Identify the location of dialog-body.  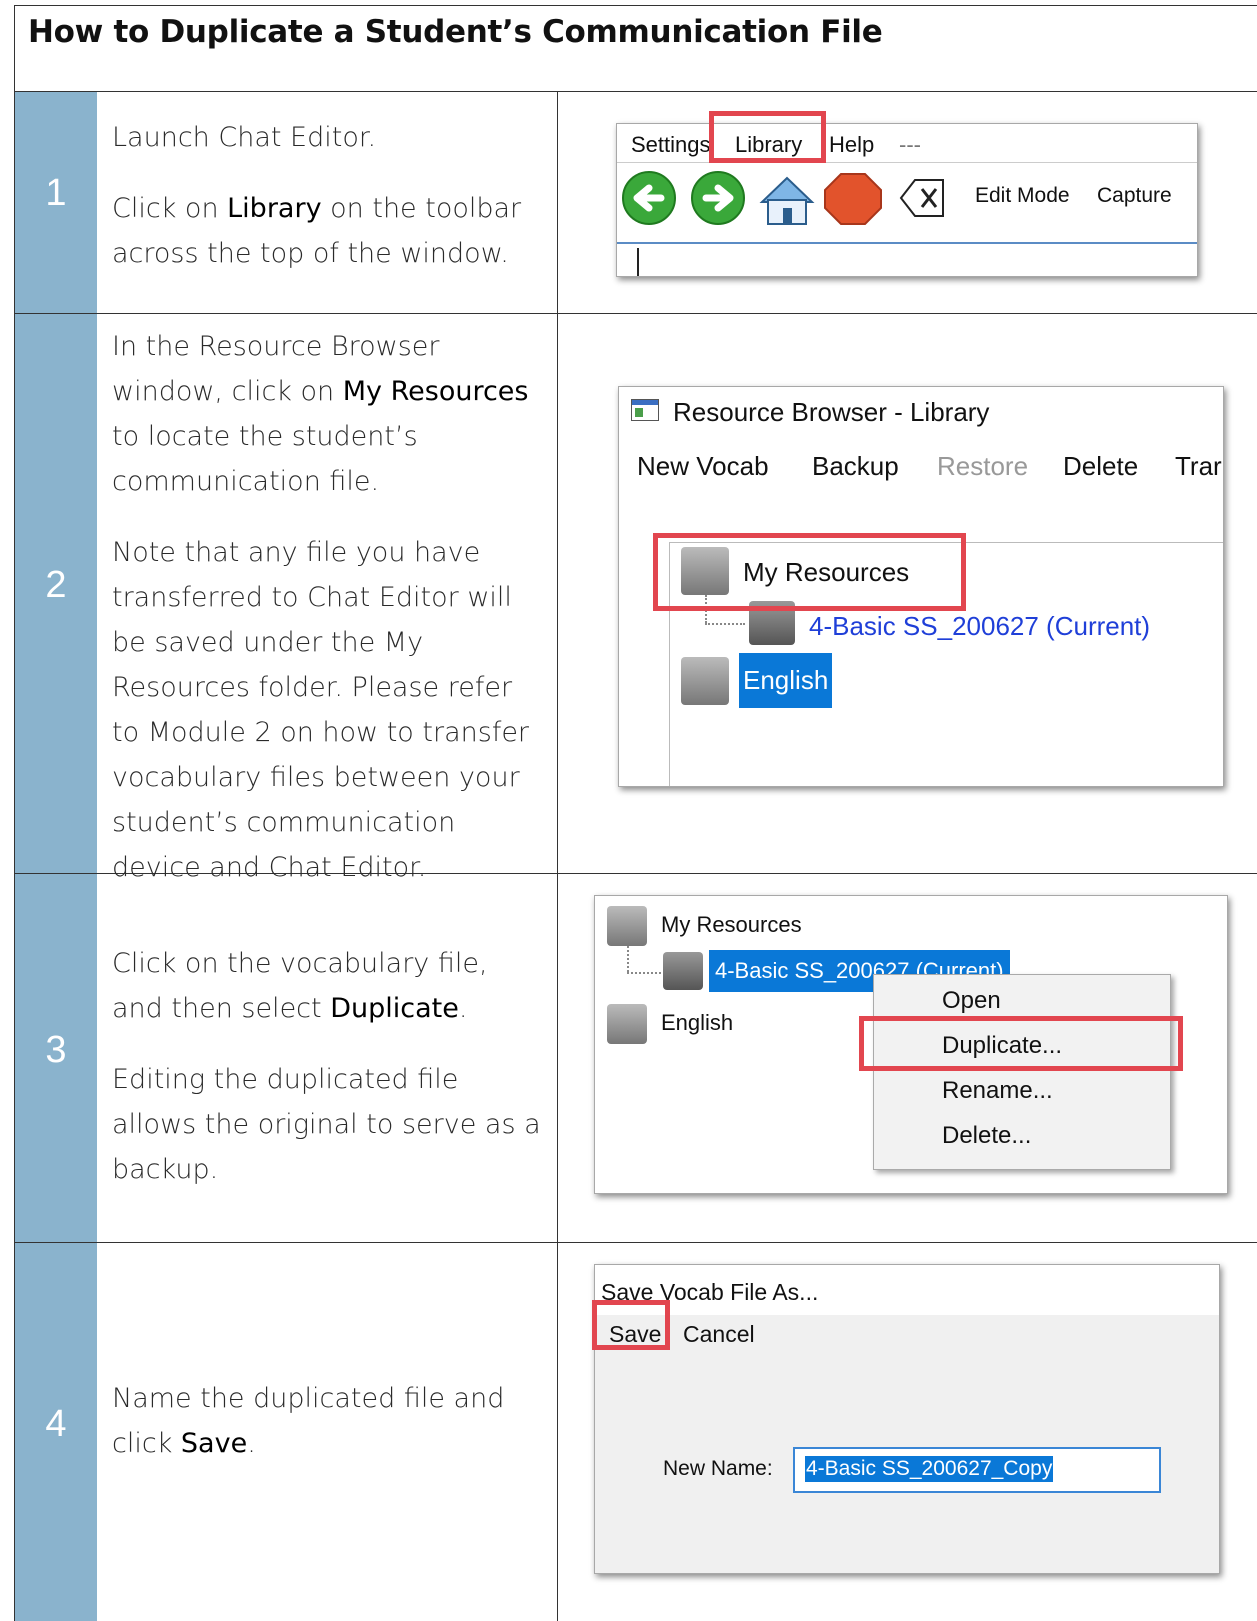
(907, 1444).